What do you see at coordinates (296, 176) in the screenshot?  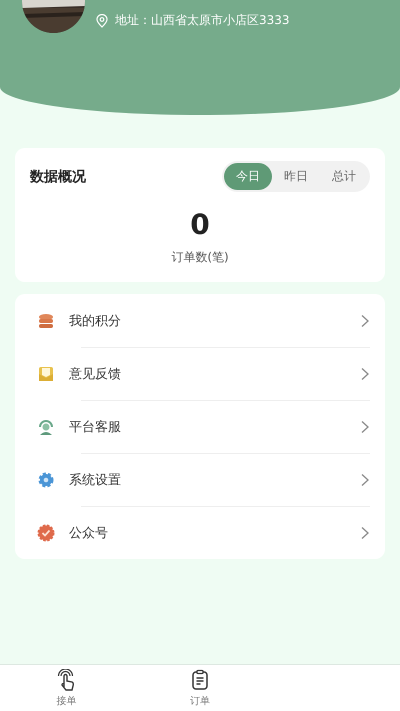 I see `period-tab: 昨日` at bounding box center [296, 176].